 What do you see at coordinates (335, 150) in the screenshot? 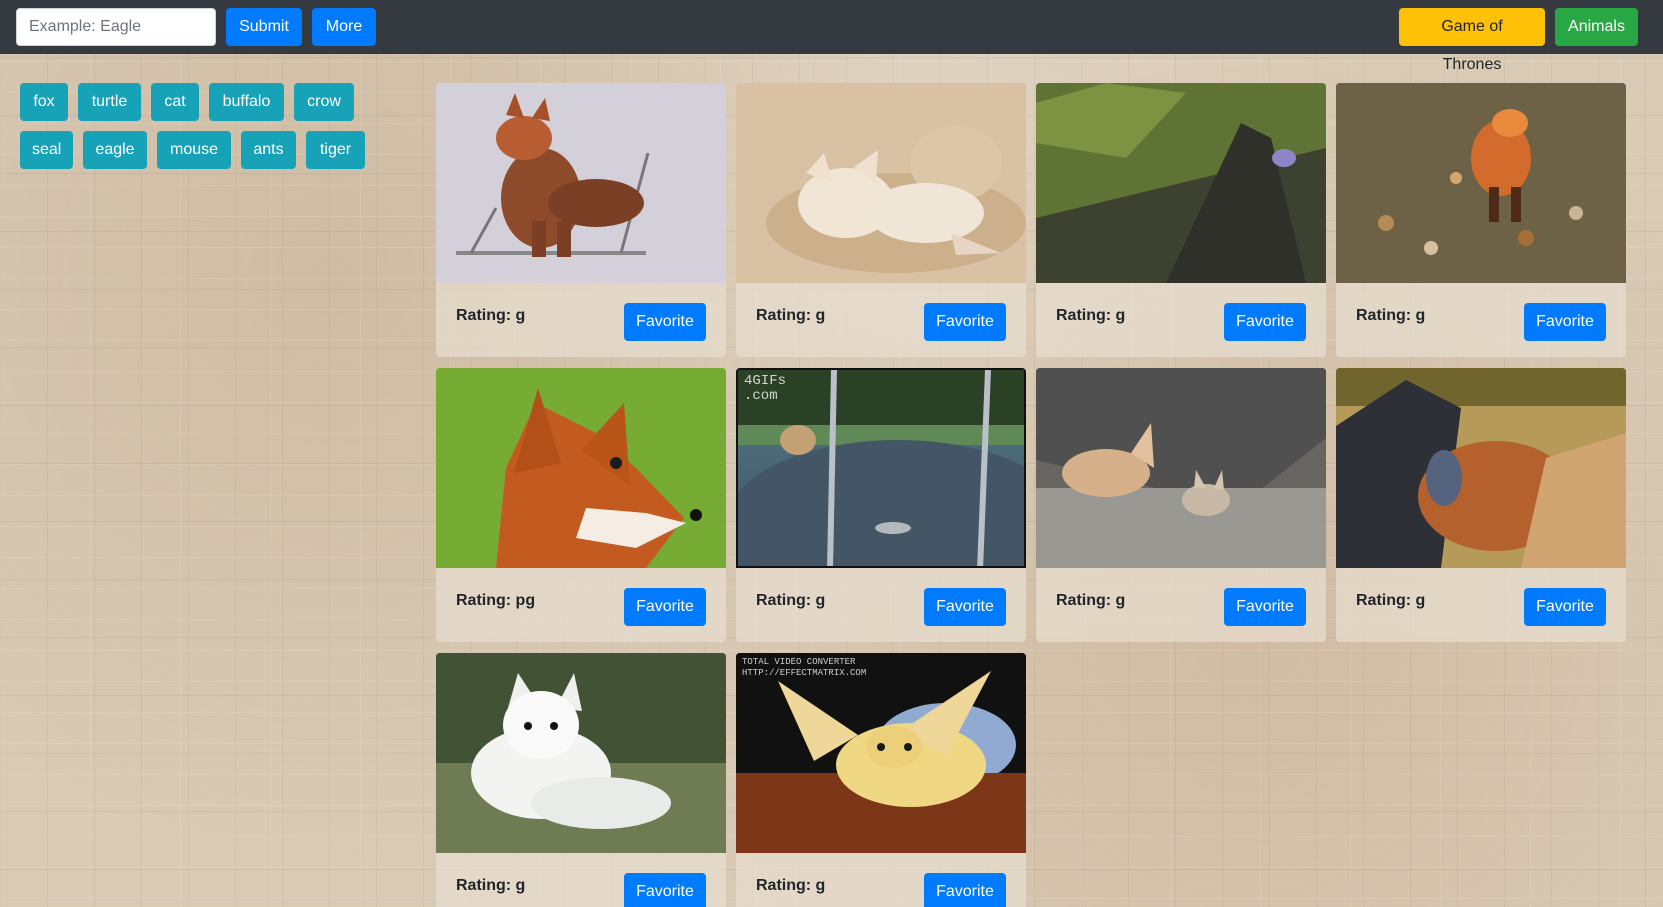
I see `topic-button-tiger: tiger` at bounding box center [335, 150].